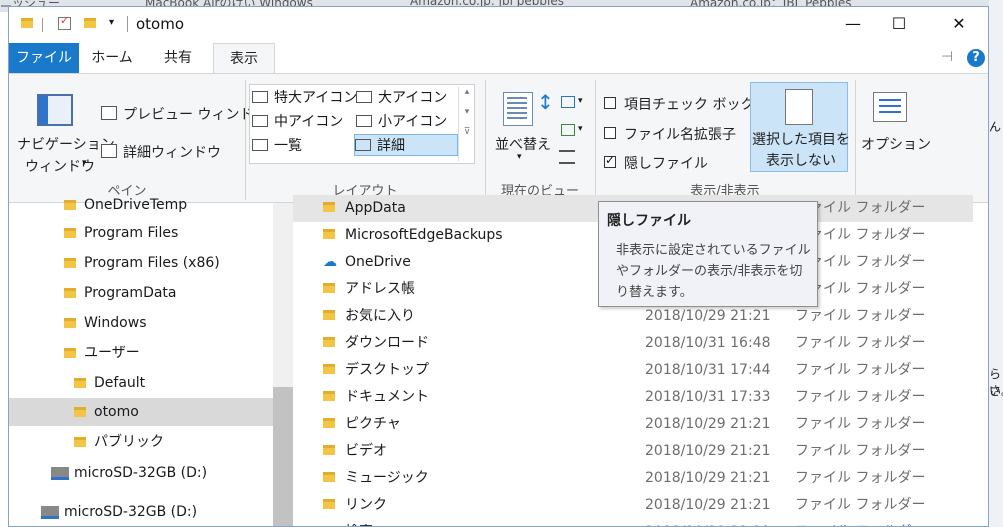  Describe the element at coordinates (523, 144) in the screenshot. I see `sort-button: 並べ替え` at that location.